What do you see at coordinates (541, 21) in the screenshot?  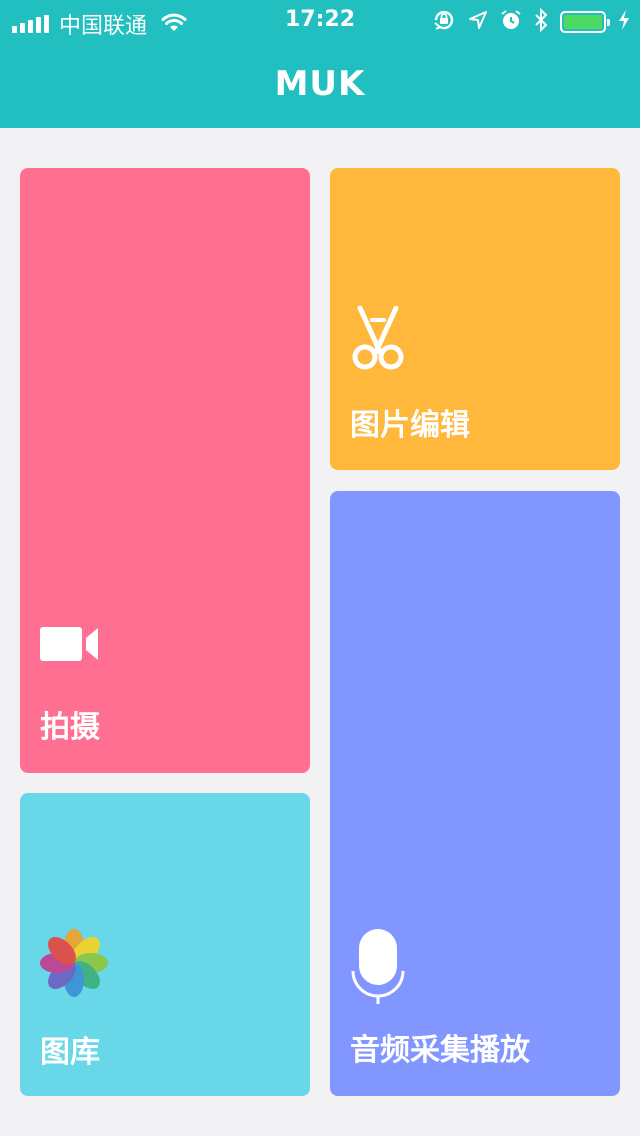 I see `bluetooth-icon` at bounding box center [541, 21].